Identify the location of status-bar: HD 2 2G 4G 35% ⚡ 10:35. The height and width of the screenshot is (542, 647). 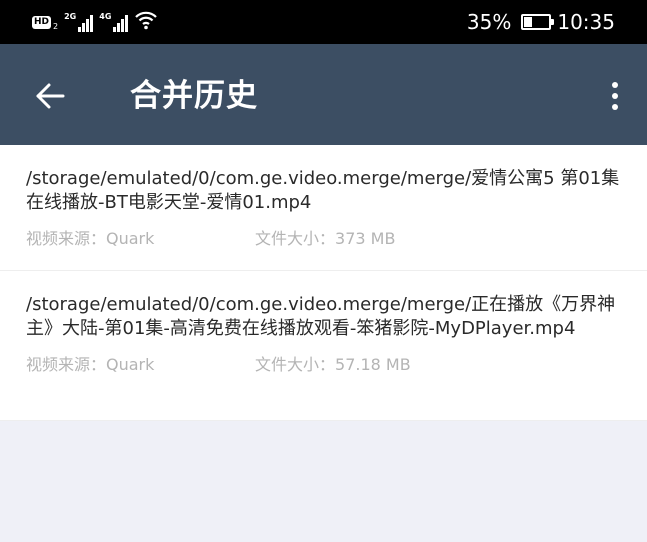
(323, 22).